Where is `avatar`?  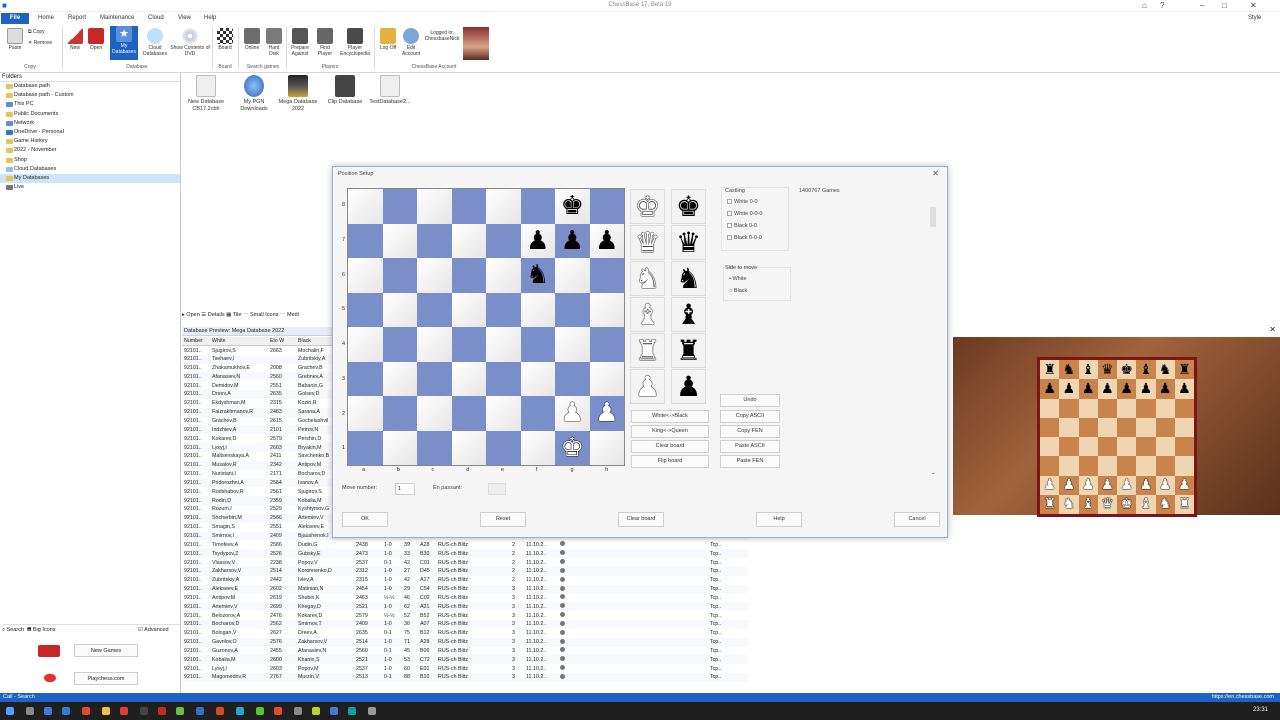
avatar is located at coordinates (476, 43).